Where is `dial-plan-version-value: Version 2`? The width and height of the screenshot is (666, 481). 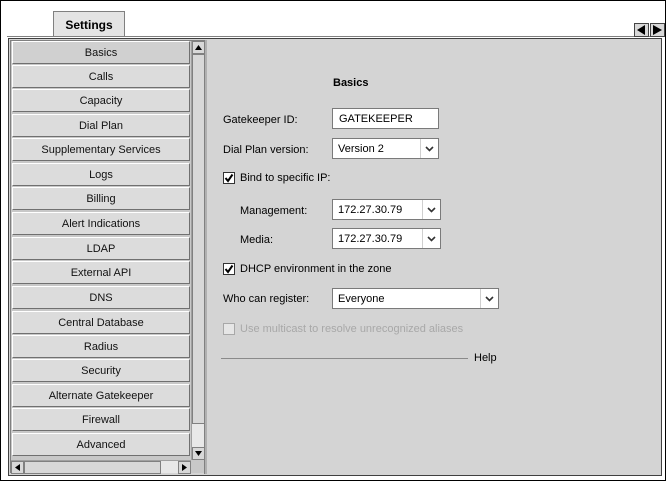 dial-plan-version-value: Version 2 is located at coordinates (361, 148).